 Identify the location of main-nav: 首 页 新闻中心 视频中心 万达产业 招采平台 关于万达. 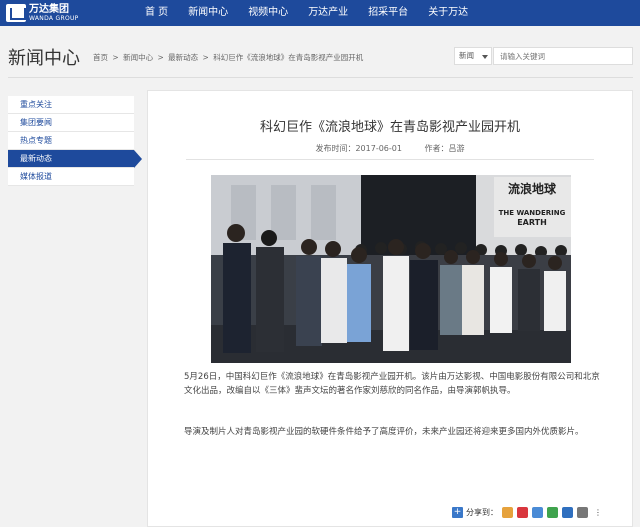
(306, 13).